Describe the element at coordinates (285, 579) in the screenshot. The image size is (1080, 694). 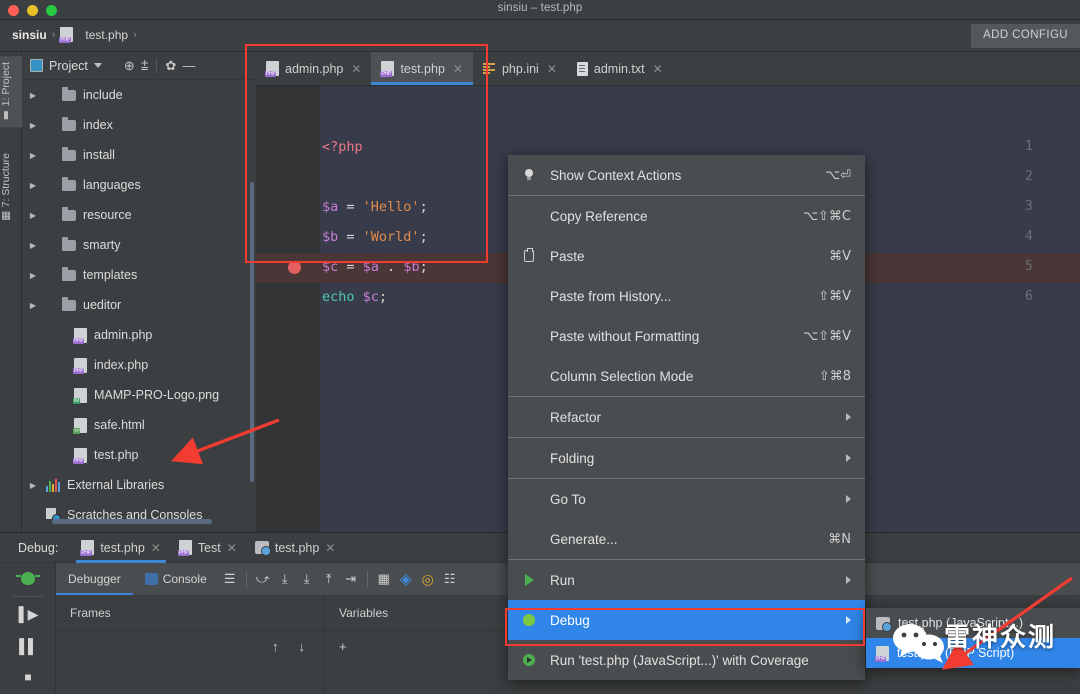
I see `step-into-icon: ⤓` at that location.